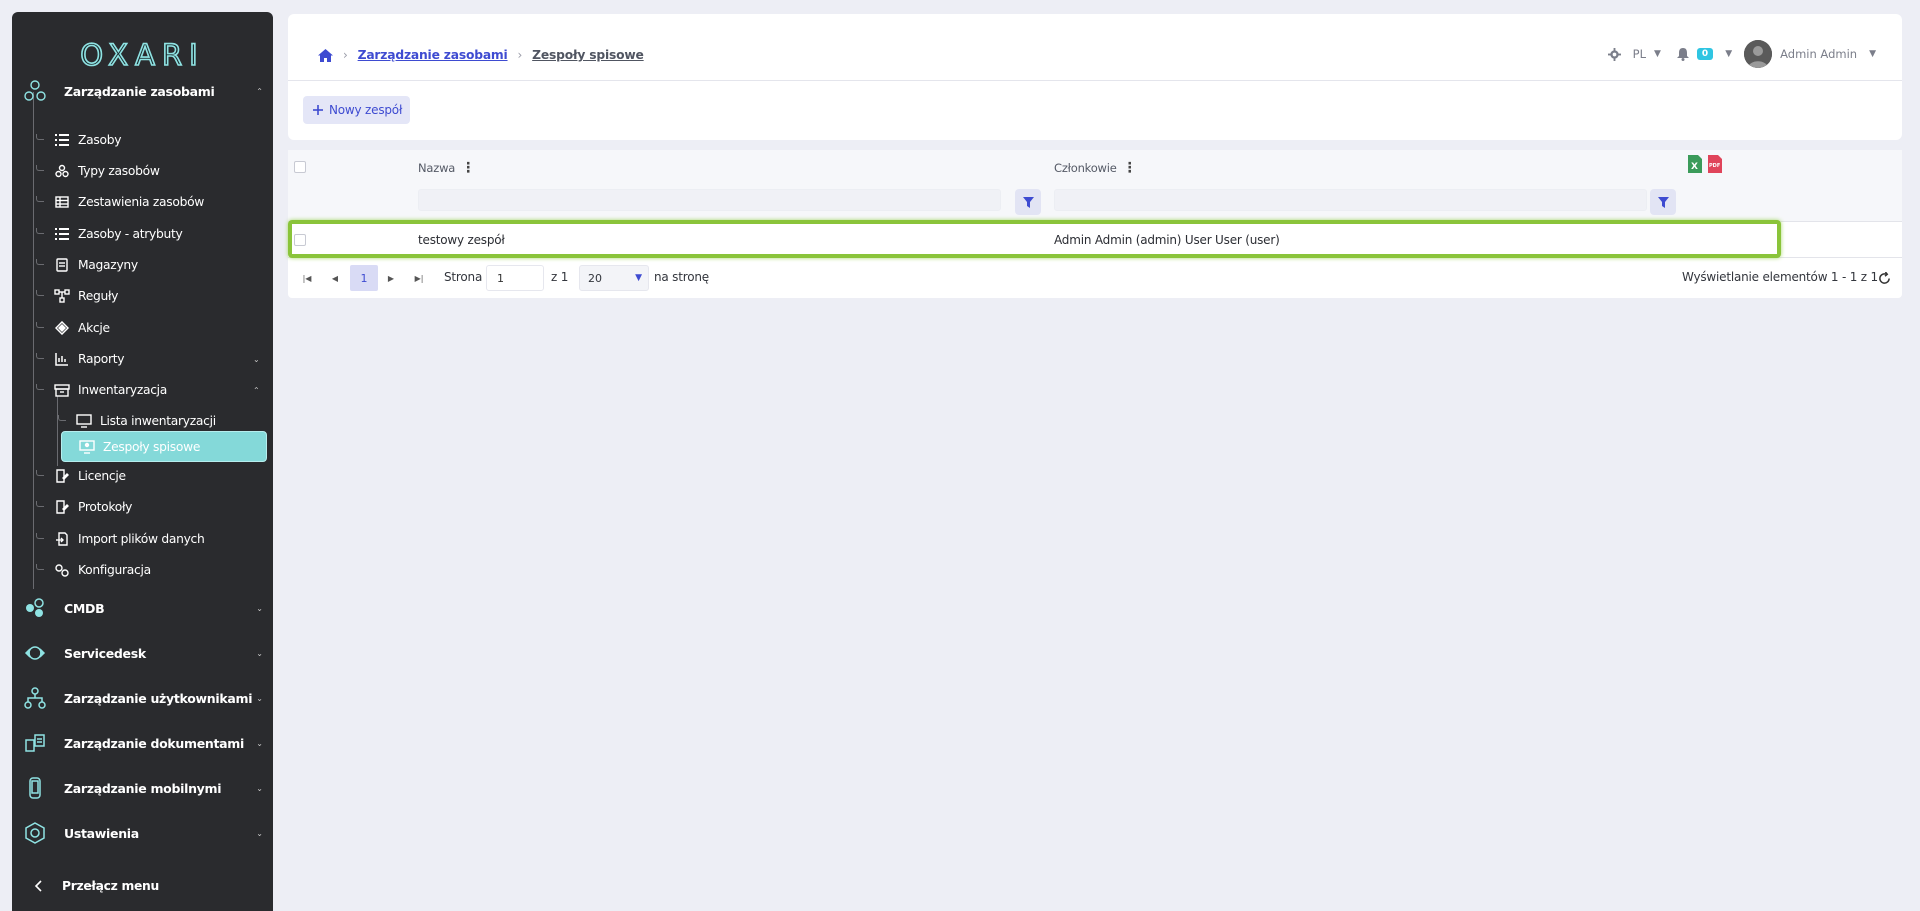 The image size is (1920, 911). Describe the element at coordinates (1705, 54) in the screenshot. I see `notifications-badge: 0` at that location.